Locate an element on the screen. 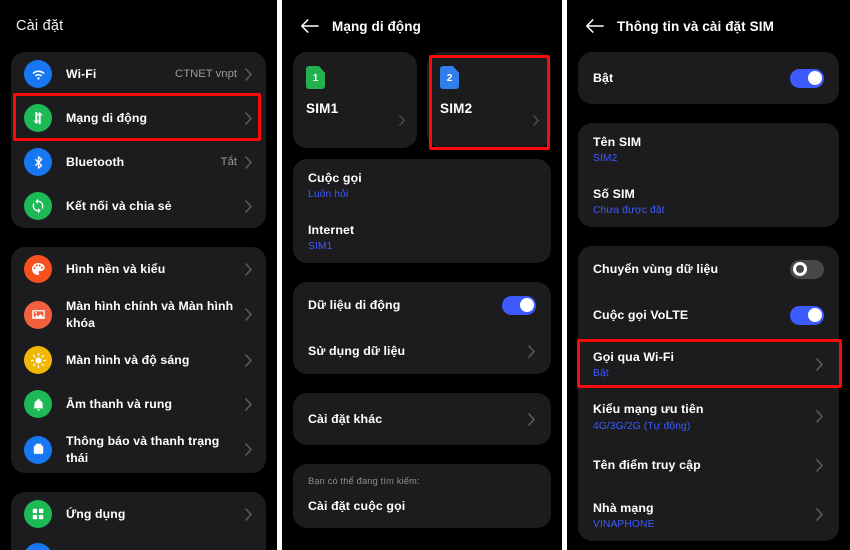 The height and width of the screenshot is (550, 850). share-icon is located at coordinates (38, 206).